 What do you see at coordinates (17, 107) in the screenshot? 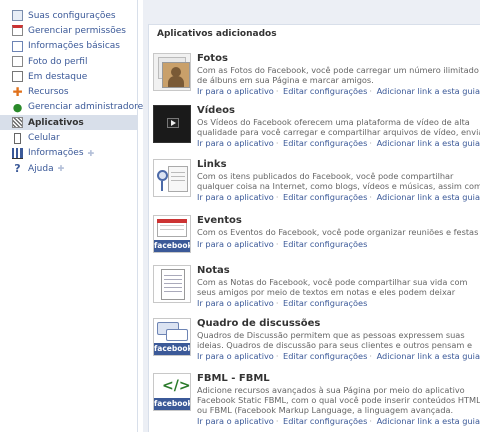
I see `admin-icon: ●` at bounding box center [17, 107].